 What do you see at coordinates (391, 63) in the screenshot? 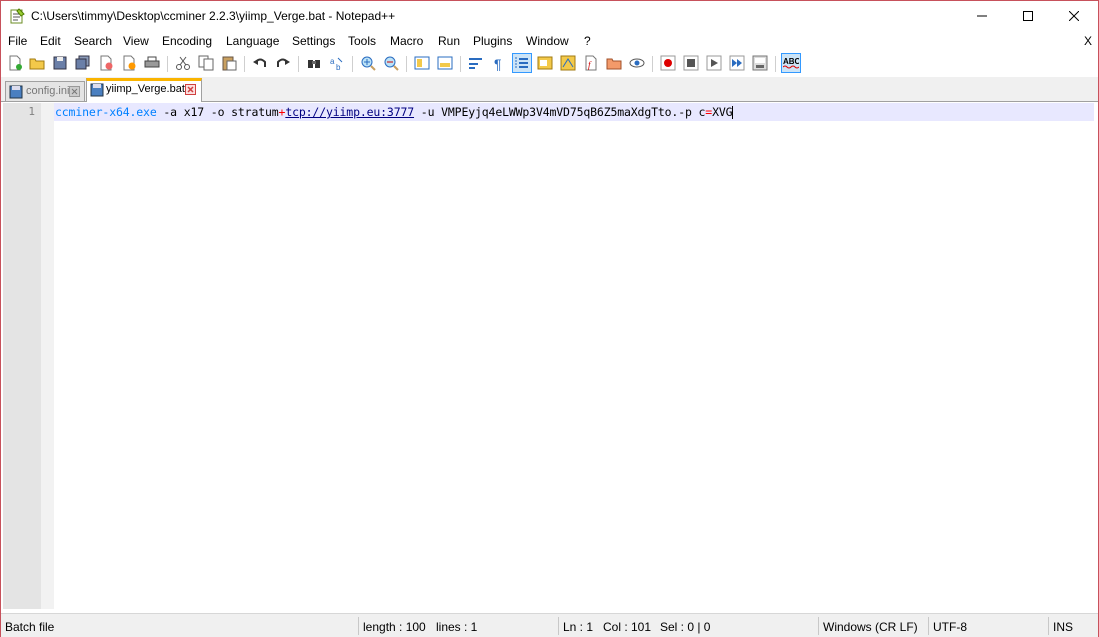
I see `zoom-out-icon` at bounding box center [391, 63].